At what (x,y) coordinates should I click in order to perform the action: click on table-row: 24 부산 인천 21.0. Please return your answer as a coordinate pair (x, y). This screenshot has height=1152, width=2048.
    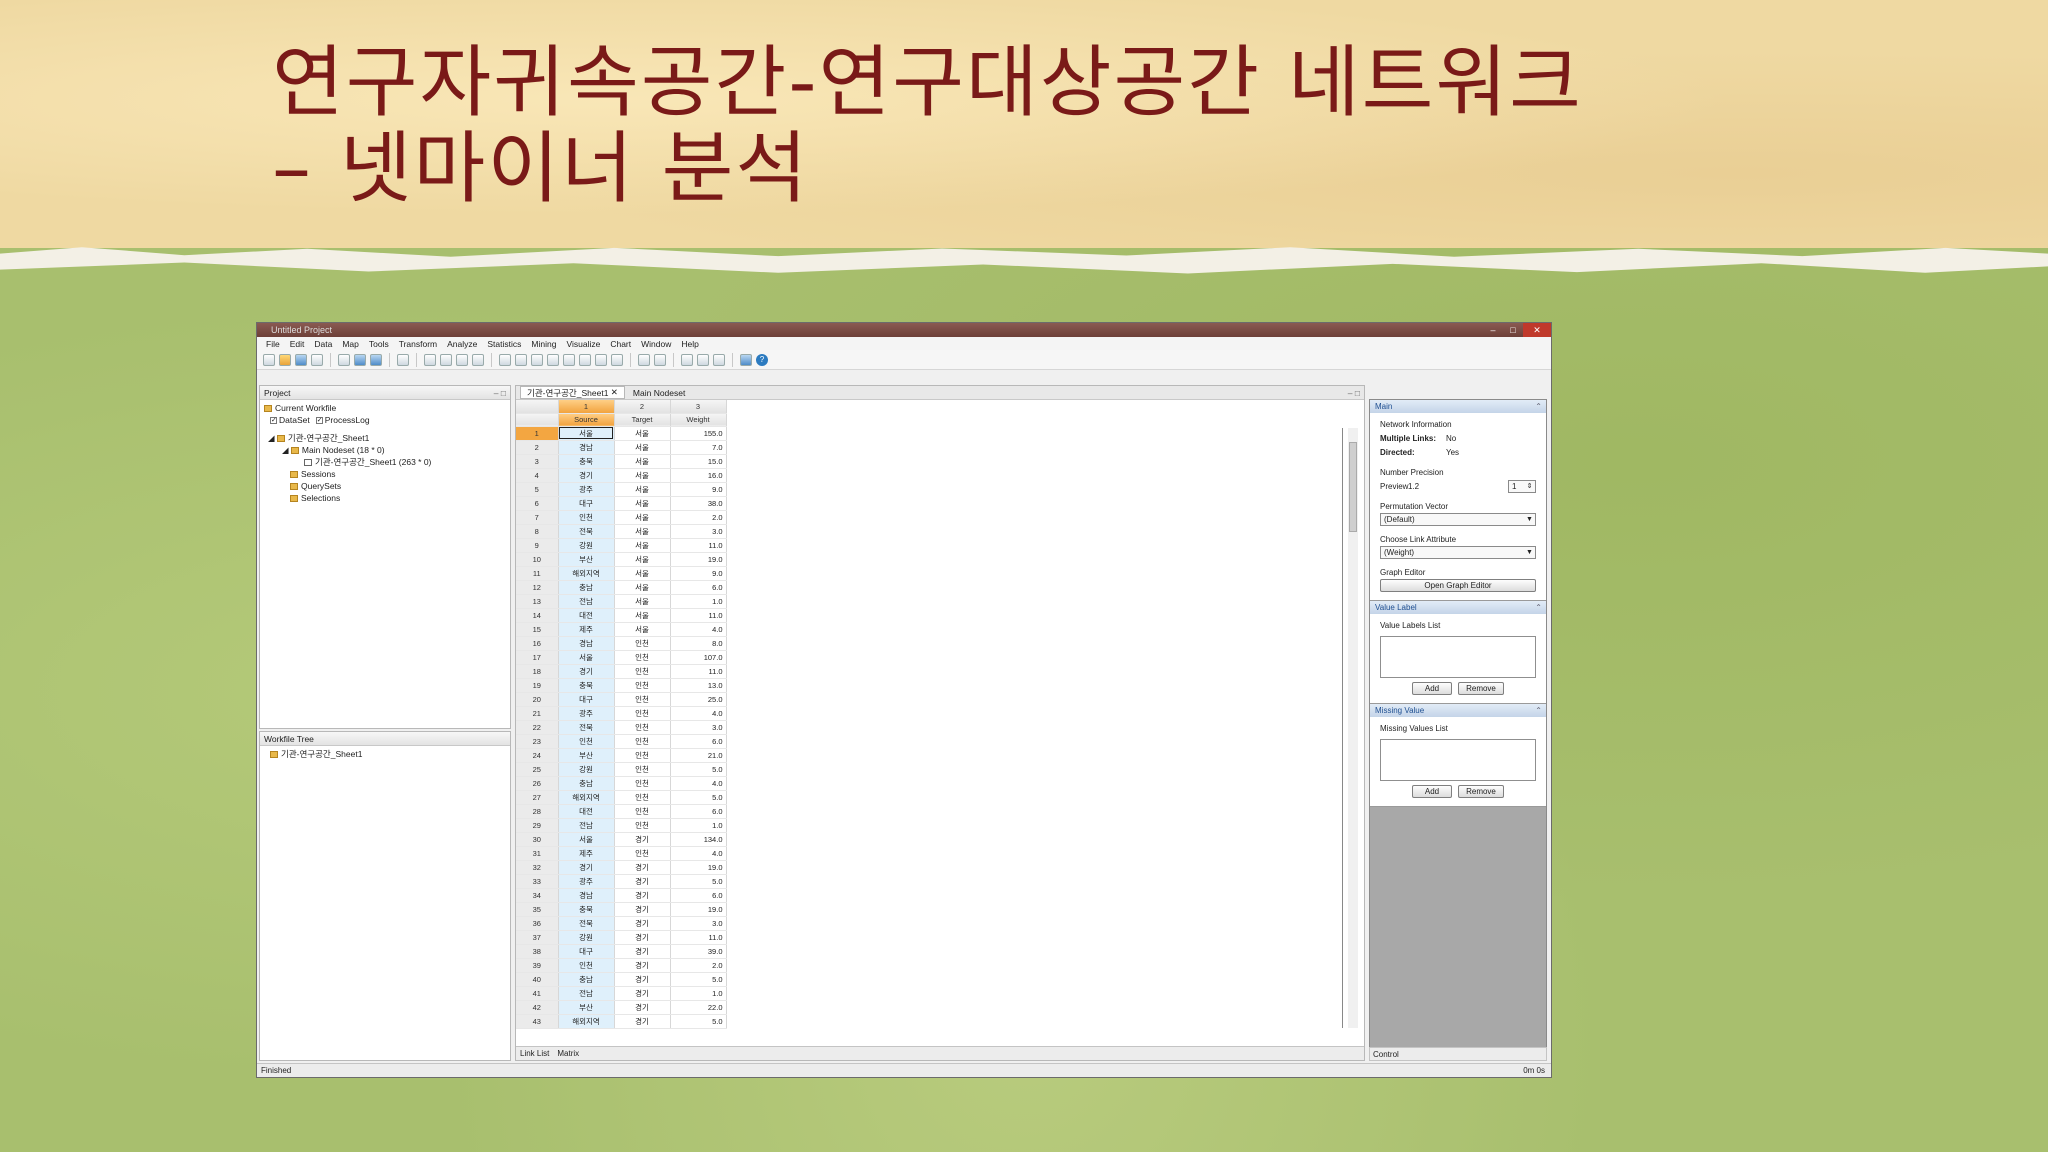
    Looking at the image, I should click on (621, 755).